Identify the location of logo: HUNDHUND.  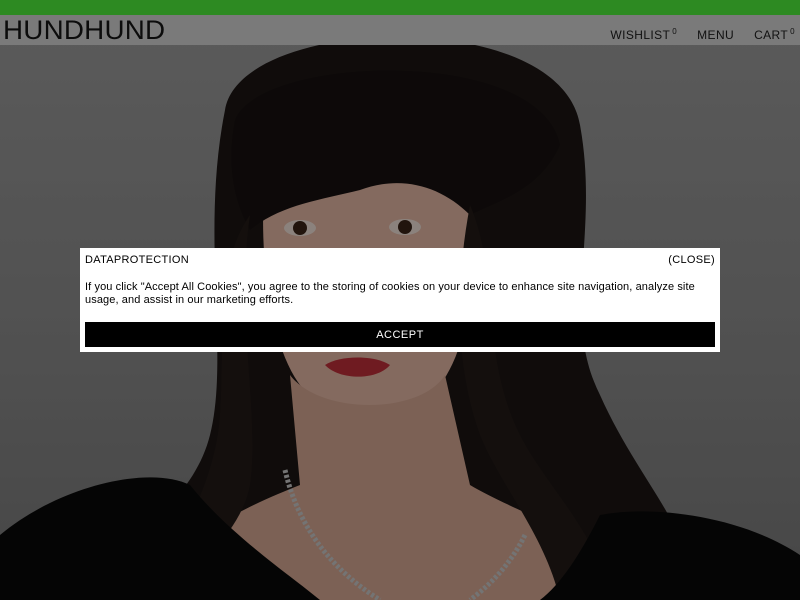
(84, 30).